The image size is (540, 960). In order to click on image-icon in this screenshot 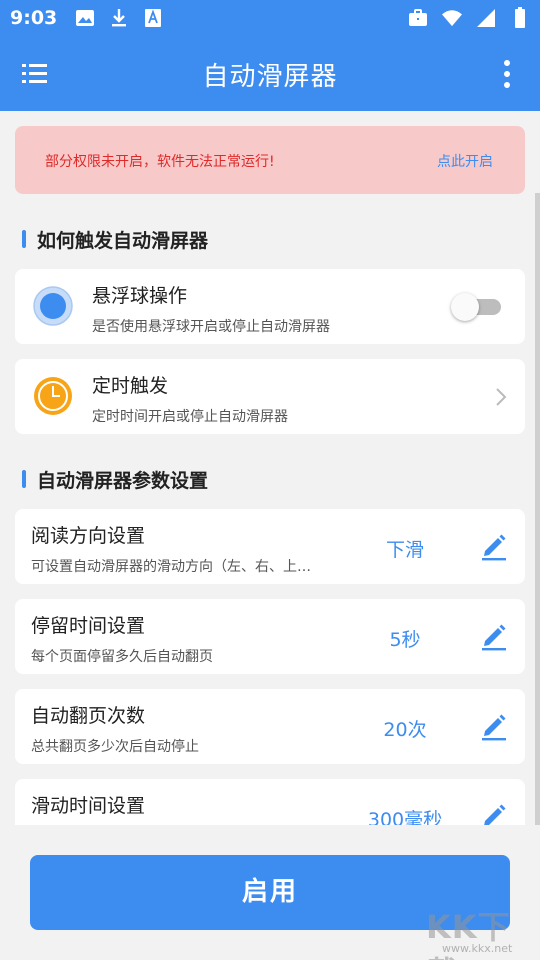, I will do `click(85, 18)`.